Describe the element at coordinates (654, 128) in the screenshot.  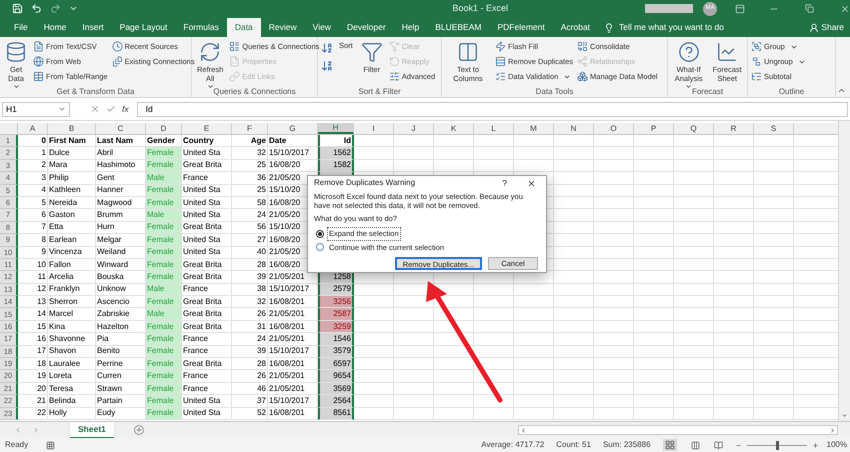
I see `column-header: P` at that location.